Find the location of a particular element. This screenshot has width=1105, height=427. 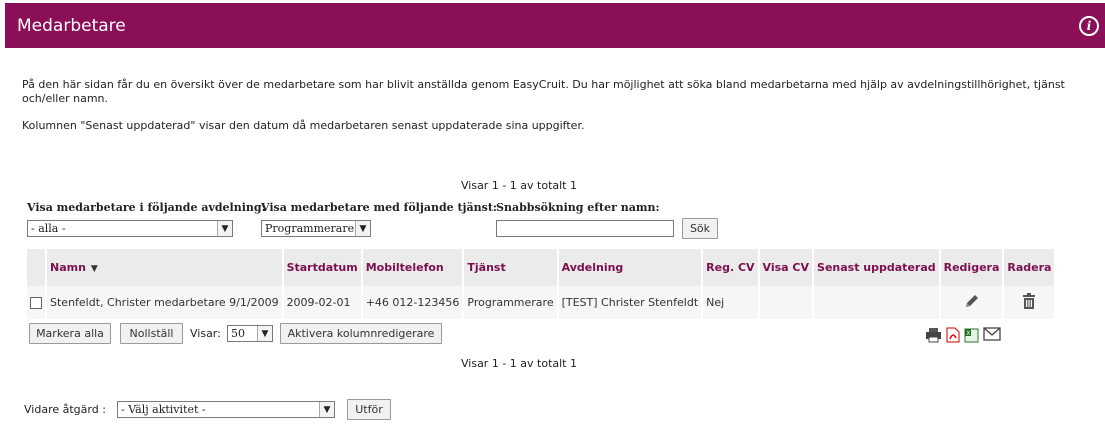

svg-text: X is located at coordinates (968, 333).